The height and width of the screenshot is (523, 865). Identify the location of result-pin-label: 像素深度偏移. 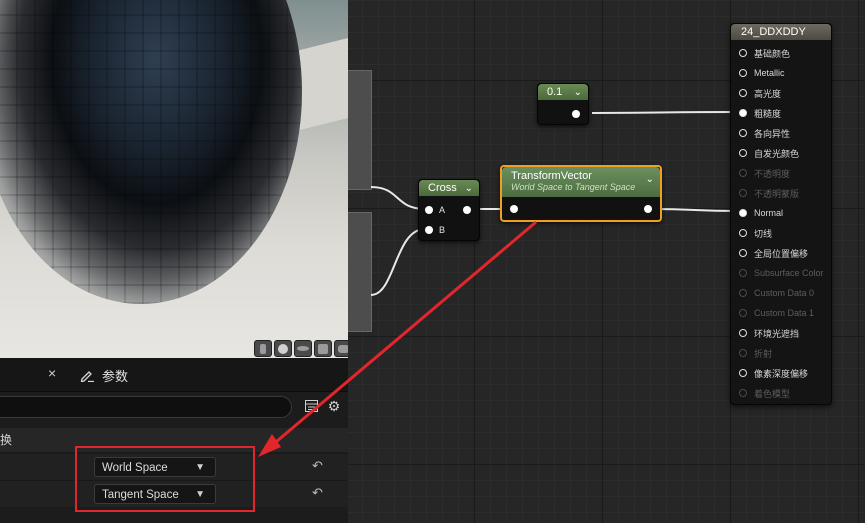
(781, 373).